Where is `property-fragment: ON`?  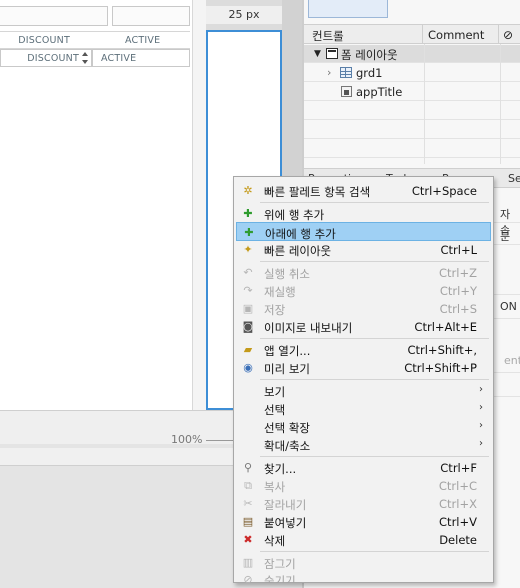 property-fragment: ON is located at coordinates (508, 306).